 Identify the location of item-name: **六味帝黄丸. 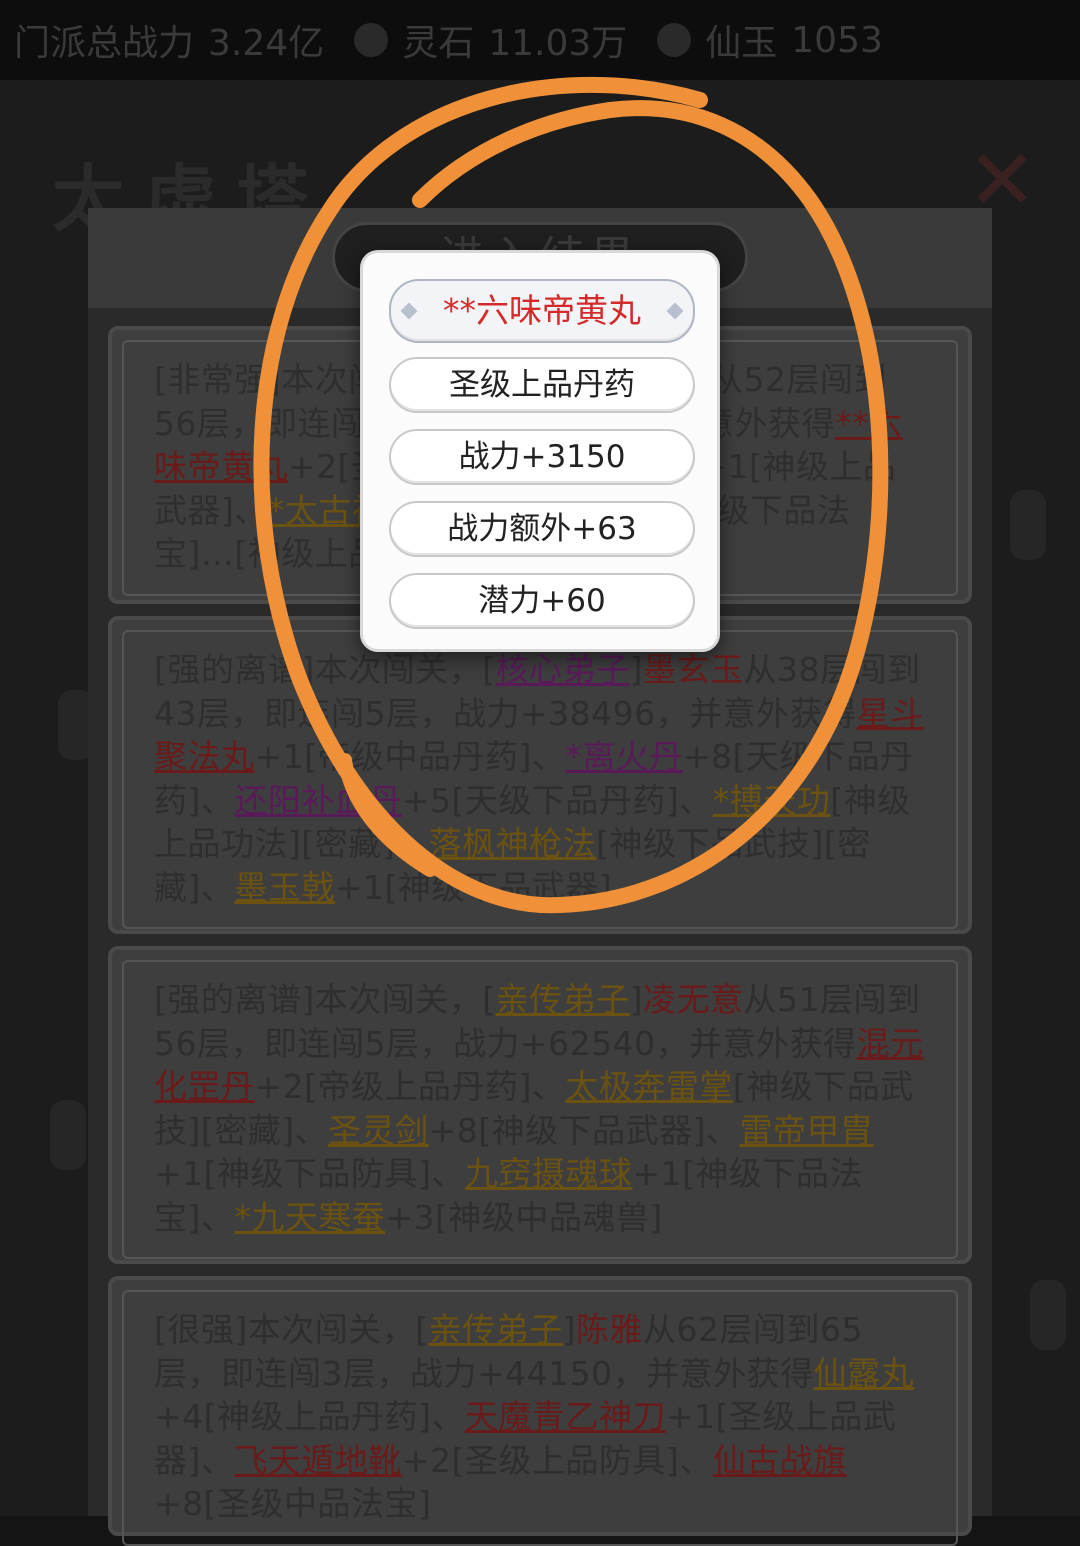
(542, 310).